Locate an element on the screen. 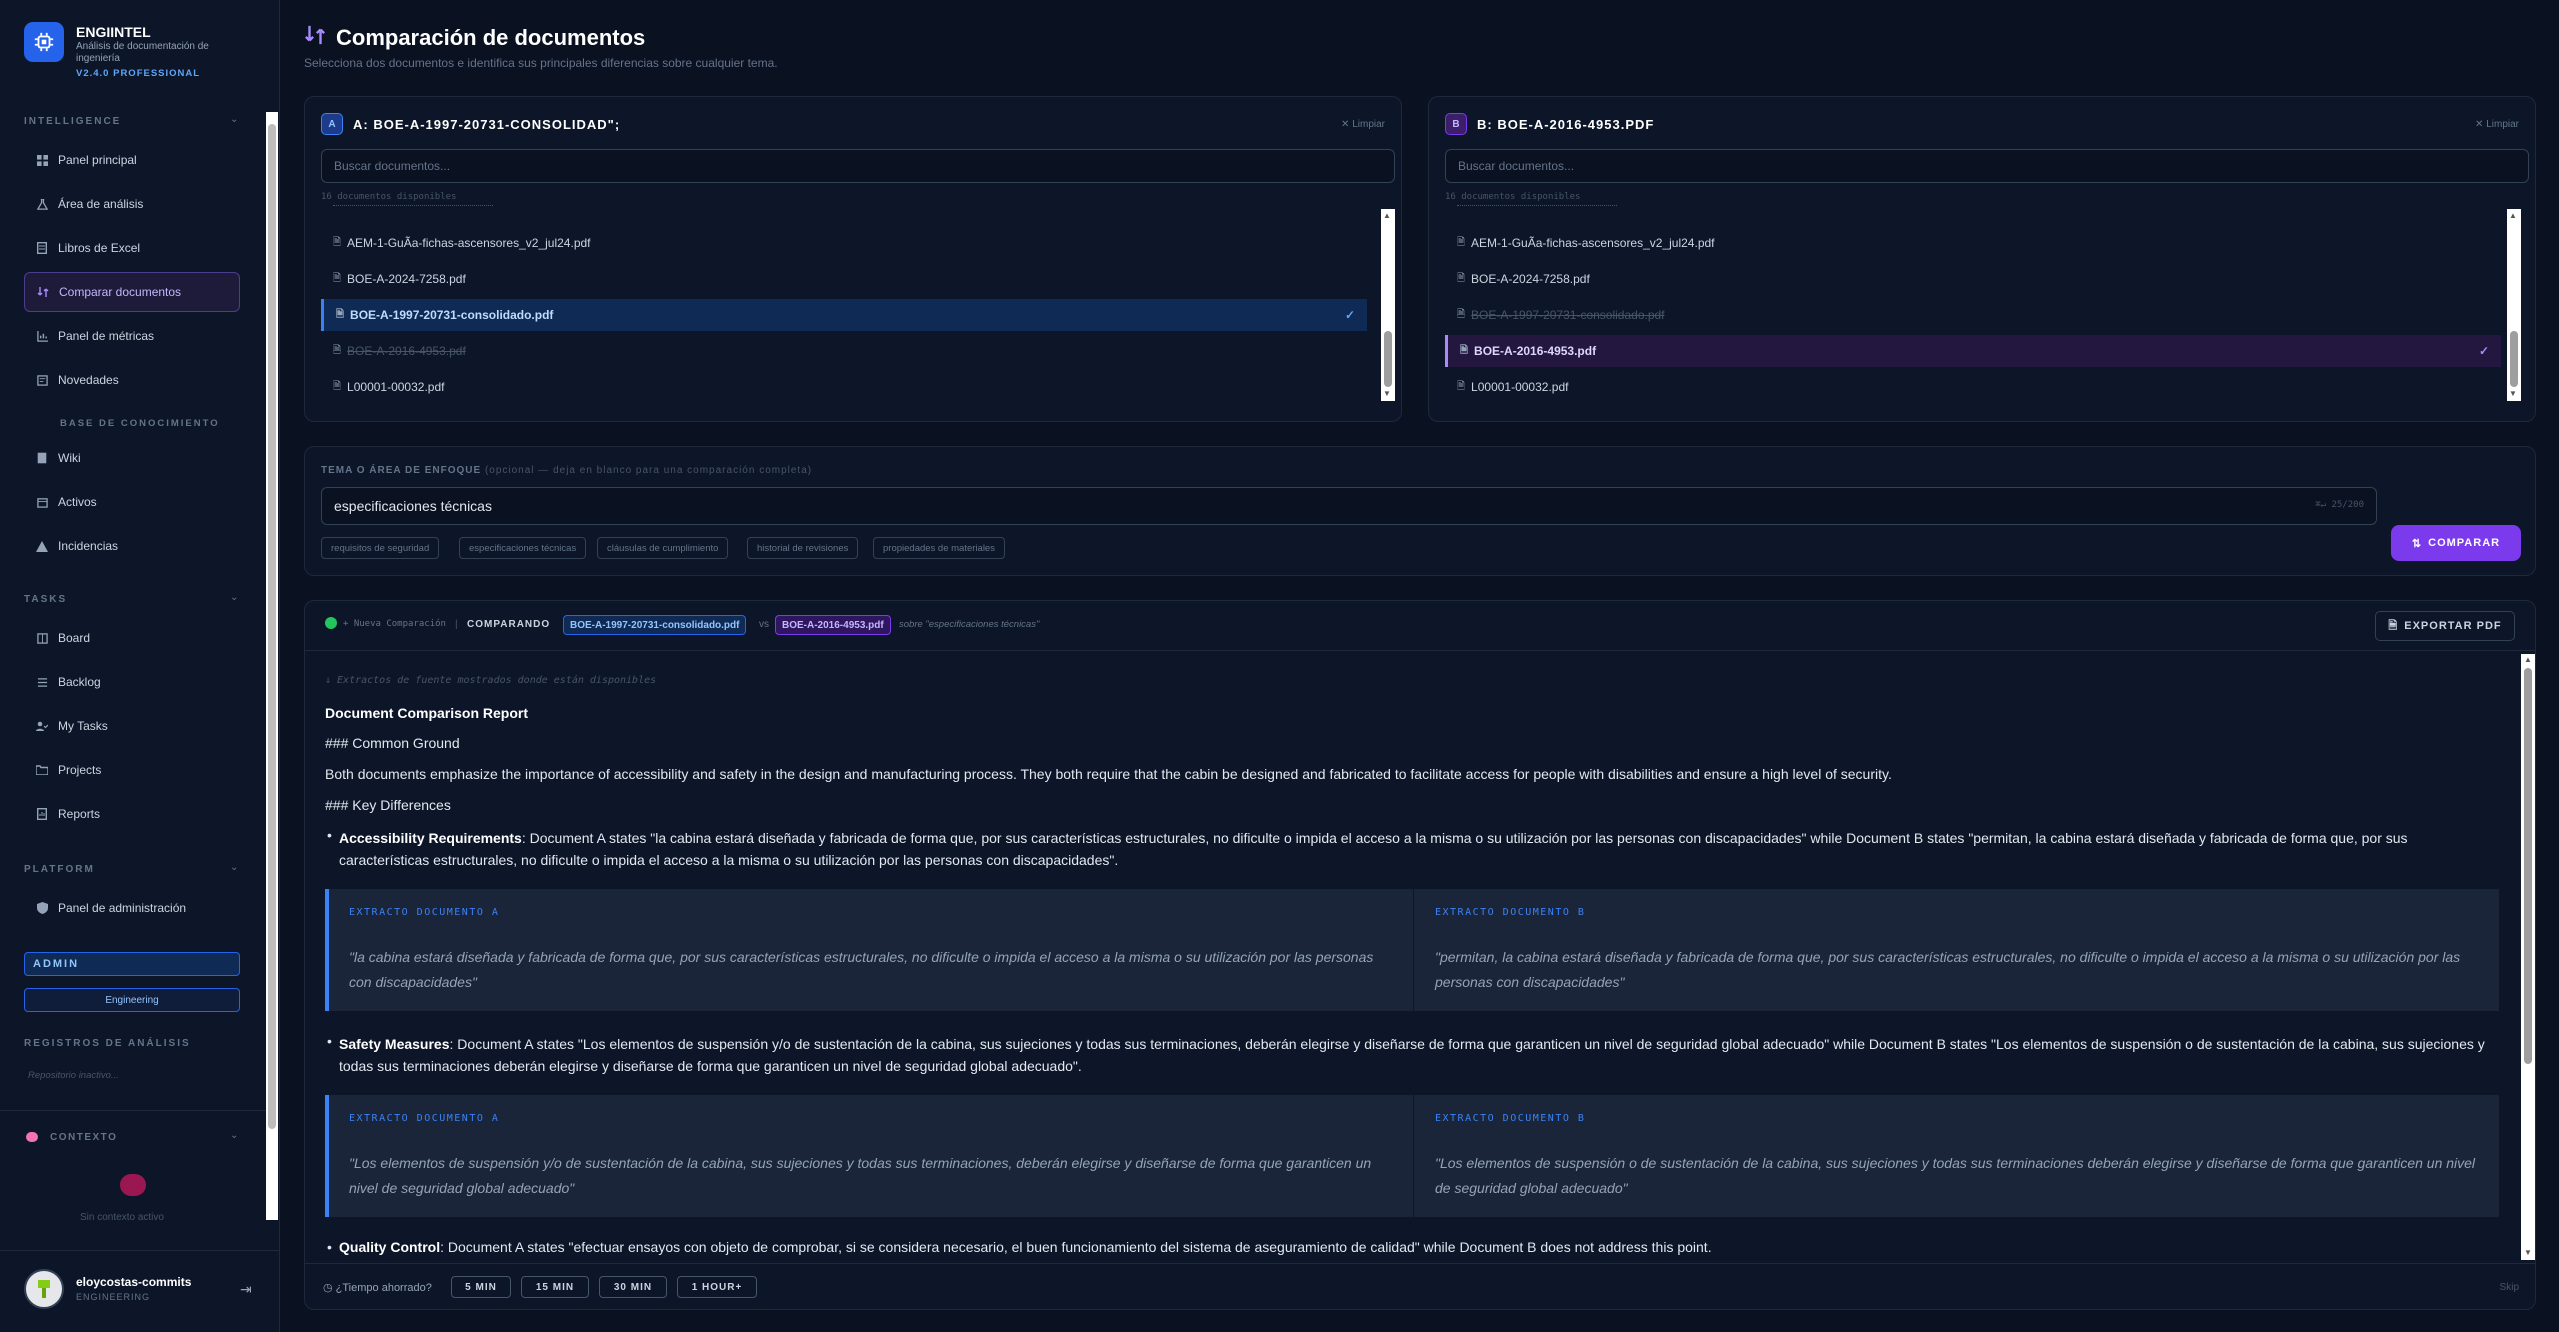 The height and width of the screenshot is (1332, 2559). nav-comparar-documentos: Comparar documentos is located at coordinates (132, 292).